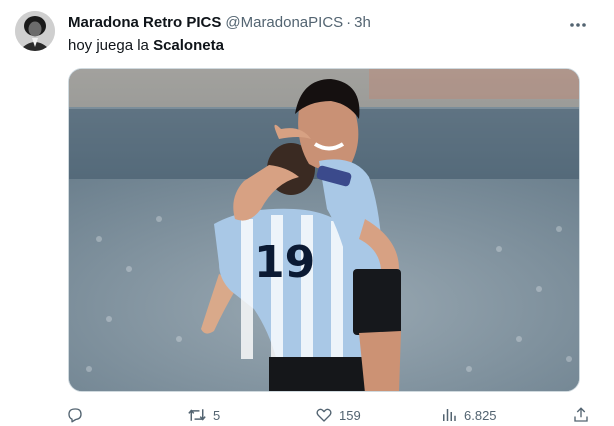 Image resolution: width=614 pixels, height=426 pixels. Describe the element at coordinates (111, 45) in the screenshot. I see `tweet-text-prefix: hoy juega la` at that location.